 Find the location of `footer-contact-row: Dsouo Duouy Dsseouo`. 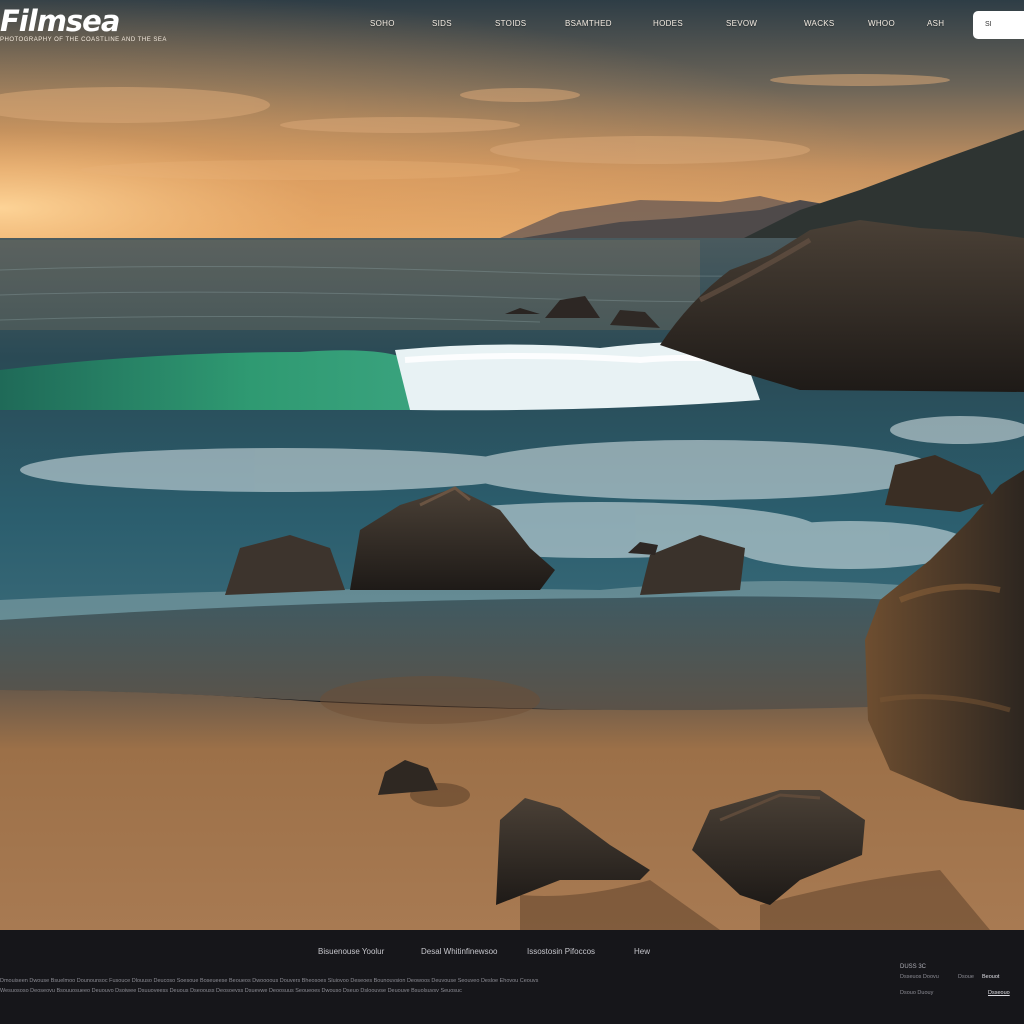

footer-contact-row: Dsouo Duouy Dsseouo is located at coordinates (962, 996).